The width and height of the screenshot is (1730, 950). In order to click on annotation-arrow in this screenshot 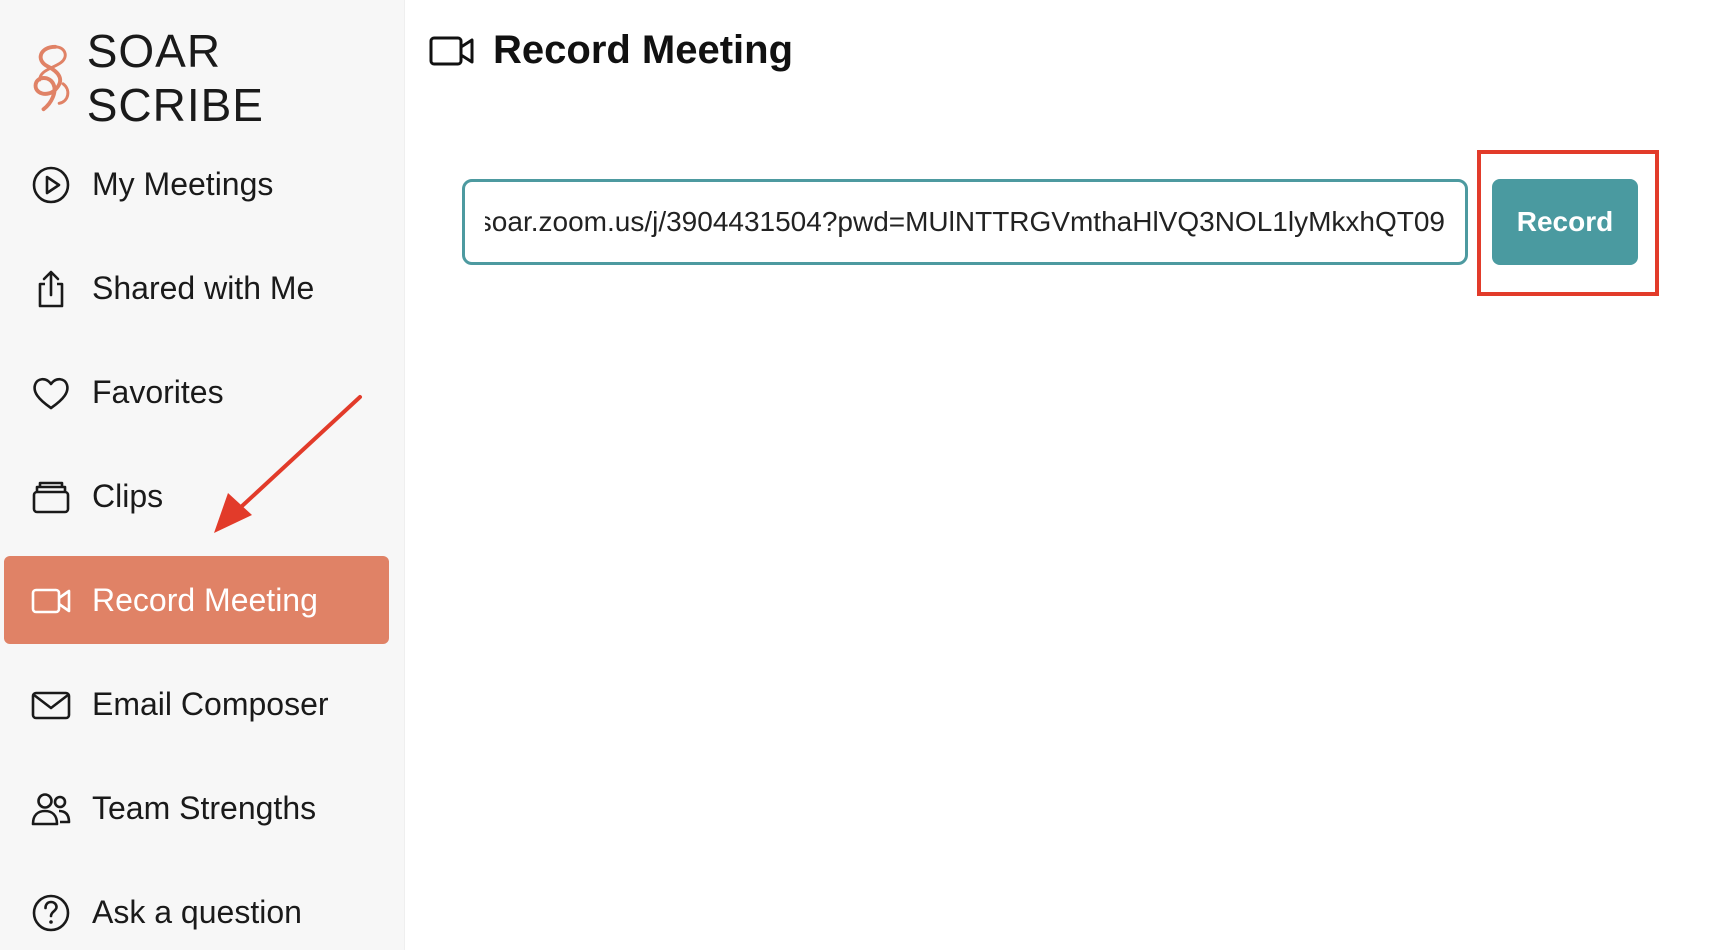, I will do `click(288, 464)`.